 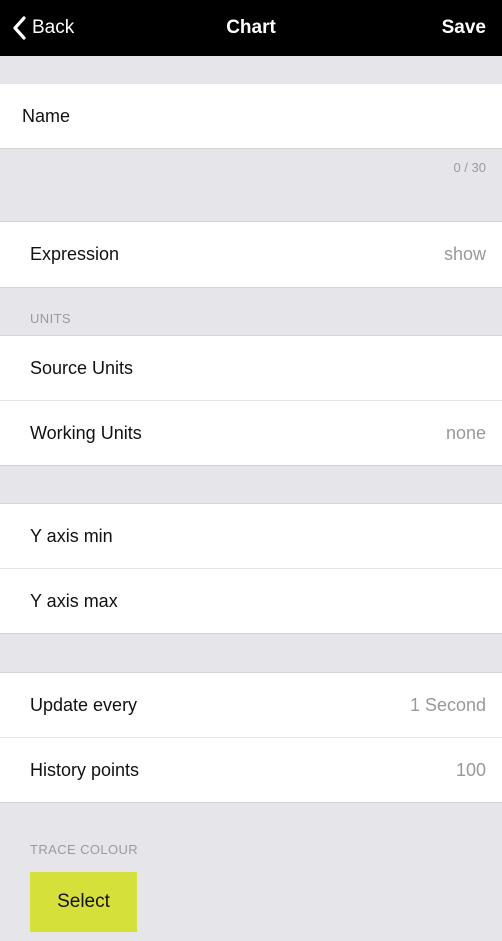 I want to click on back-button: Back, so click(x=43, y=28).